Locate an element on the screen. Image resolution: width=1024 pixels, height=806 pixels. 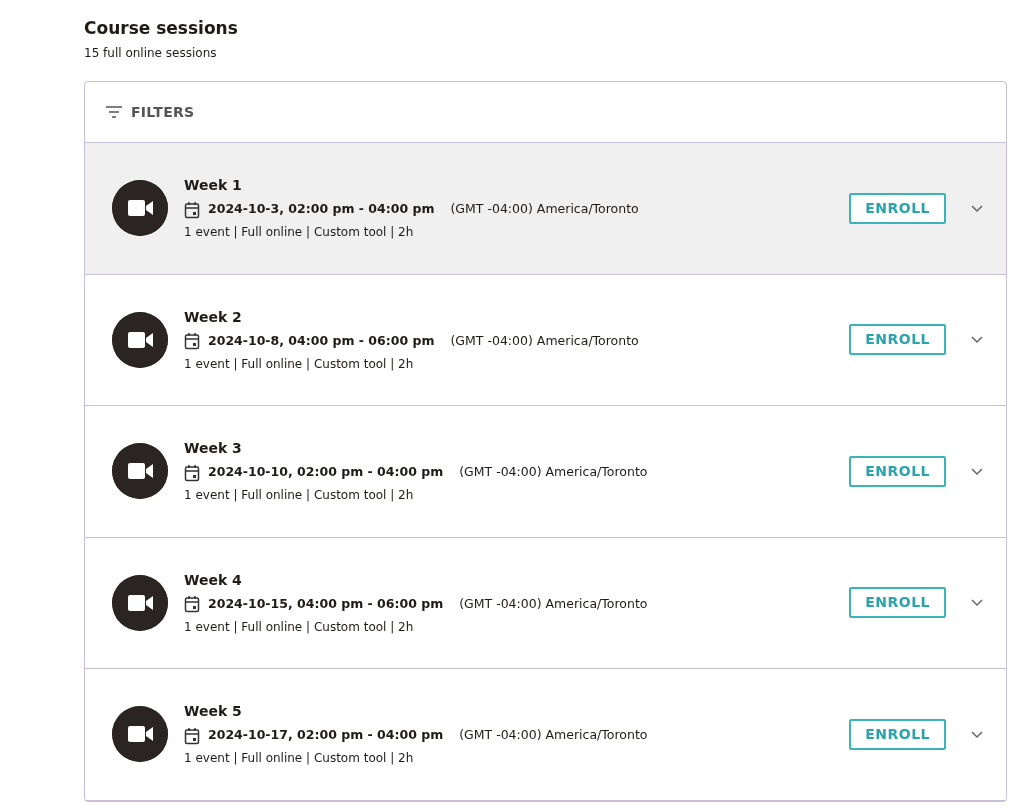
session-title: Week 1 is located at coordinates (213, 186).